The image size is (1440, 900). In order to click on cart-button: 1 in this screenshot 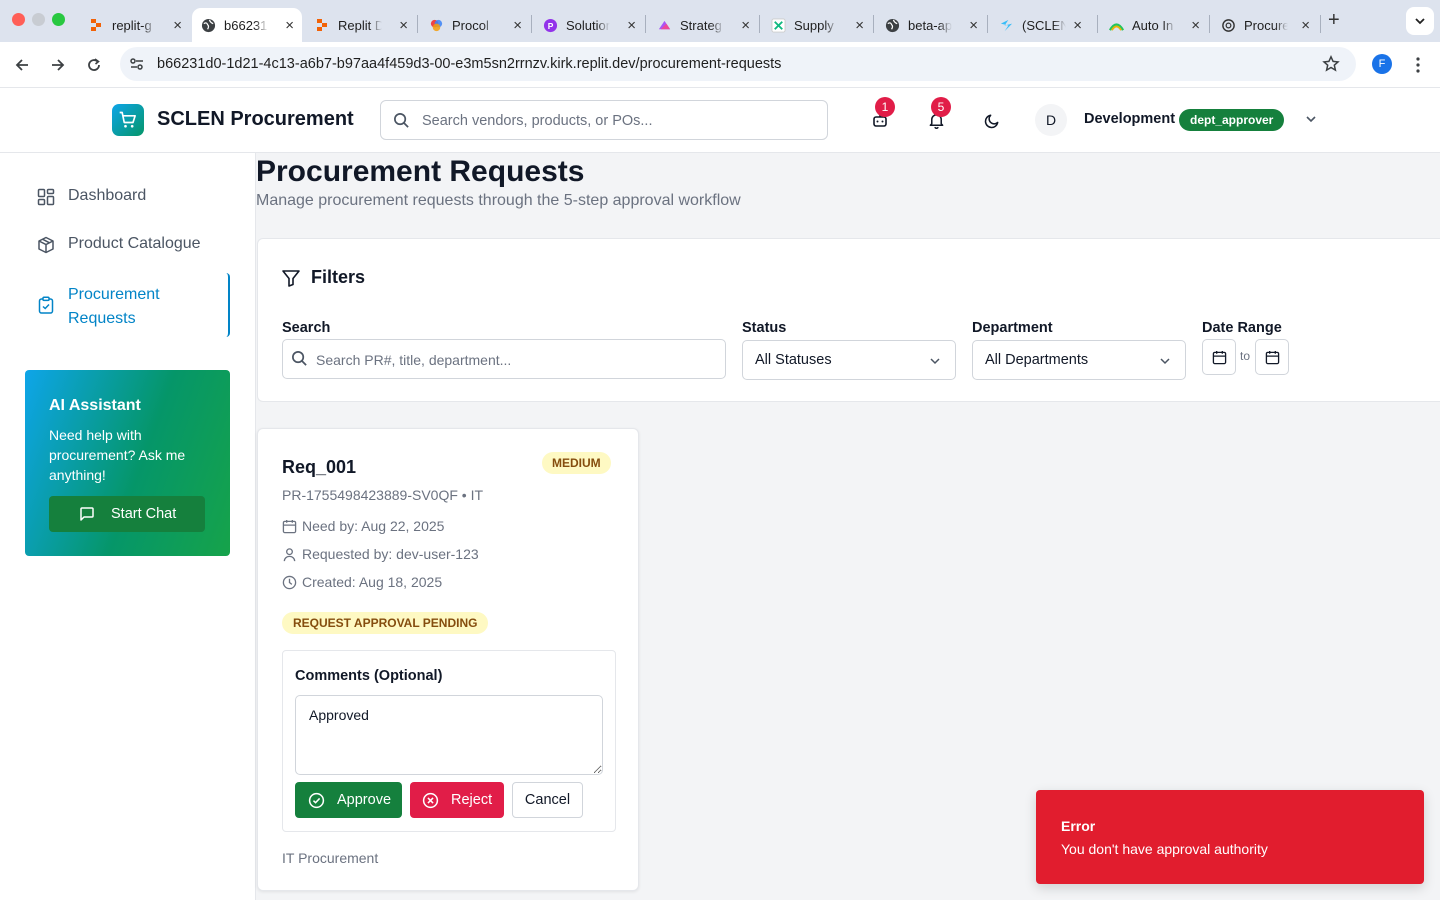, I will do `click(882, 113)`.